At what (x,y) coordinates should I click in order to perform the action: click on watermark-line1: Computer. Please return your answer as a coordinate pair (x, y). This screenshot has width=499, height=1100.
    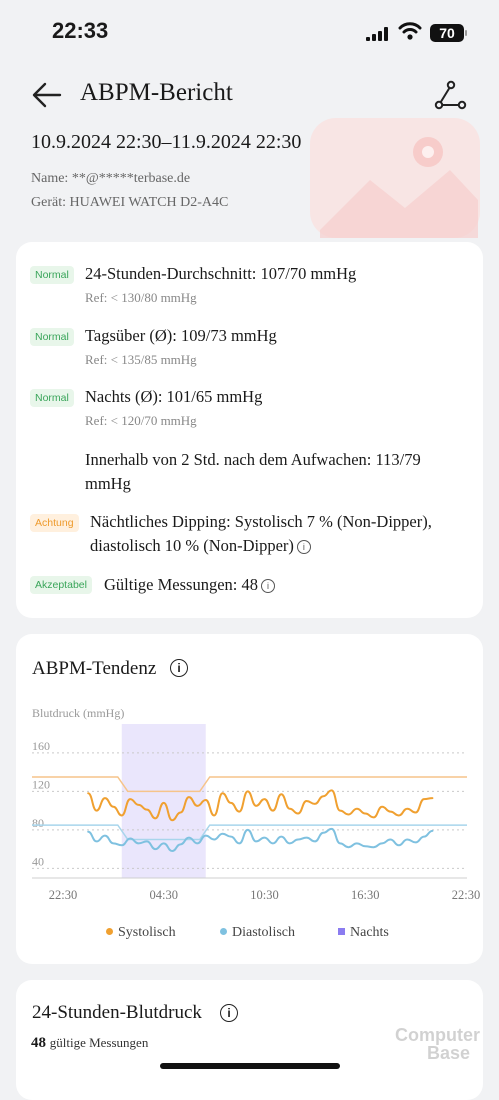
    Looking at the image, I should click on (437, 1035).